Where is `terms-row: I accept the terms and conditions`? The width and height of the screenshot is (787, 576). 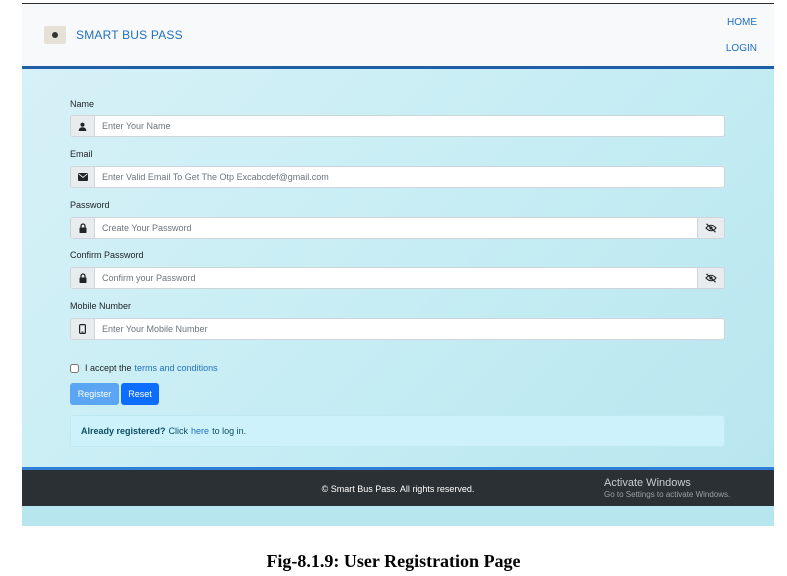
terms-row: I accept the terms and conditions is located at coordinates (144, 368).